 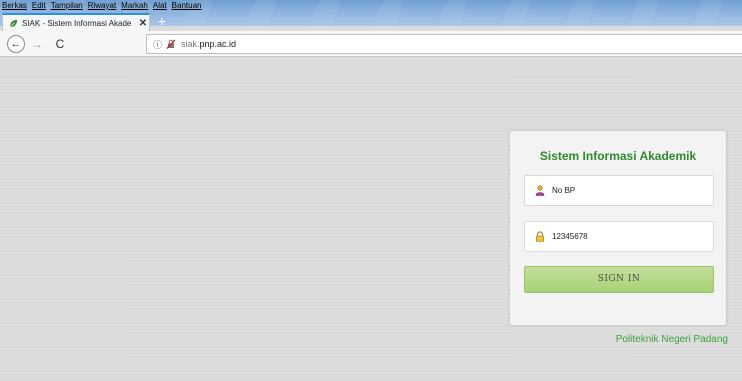 What do you see at coordinates (157, 44) in the screenshot?
I see `info-icon: ⓘ` at bounding box center [157, 44].